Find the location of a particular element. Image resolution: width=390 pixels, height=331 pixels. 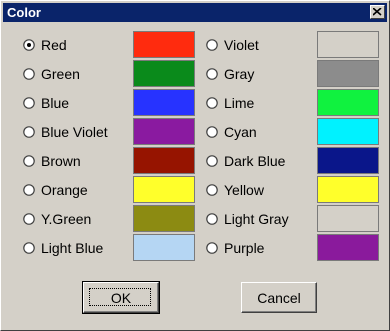

color-option-label: Blue Violet is located at coordinates (74, 132).